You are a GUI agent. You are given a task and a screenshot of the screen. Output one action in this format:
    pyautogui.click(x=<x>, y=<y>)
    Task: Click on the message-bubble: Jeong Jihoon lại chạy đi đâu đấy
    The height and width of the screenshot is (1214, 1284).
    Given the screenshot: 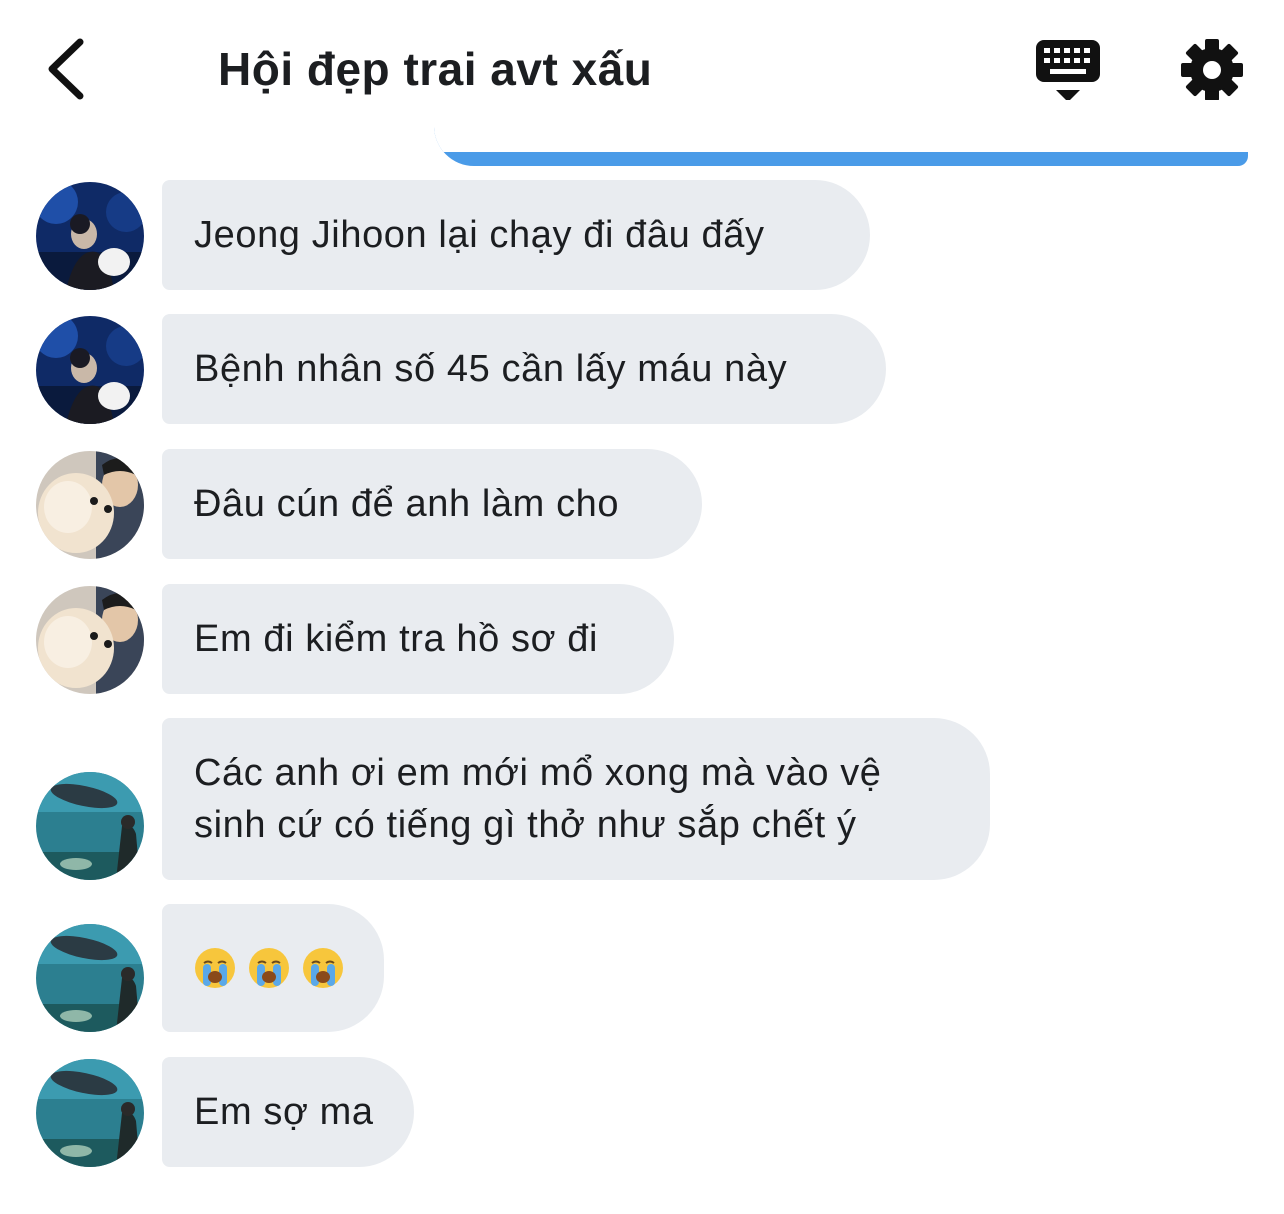 What is the action you would take?
    pyautogui.click(x=516, y=235)
    